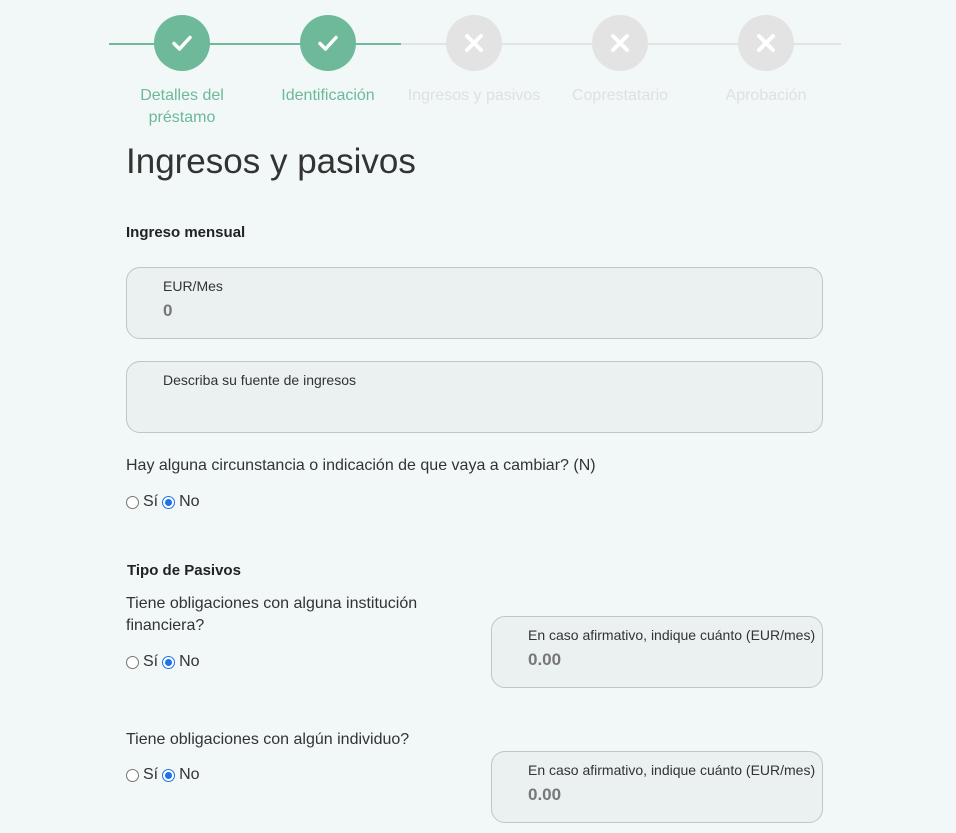 Image resolution: width=956 pixels, height=833 pixels. I want to click on step-identification: Identificación, so click(328, 61).